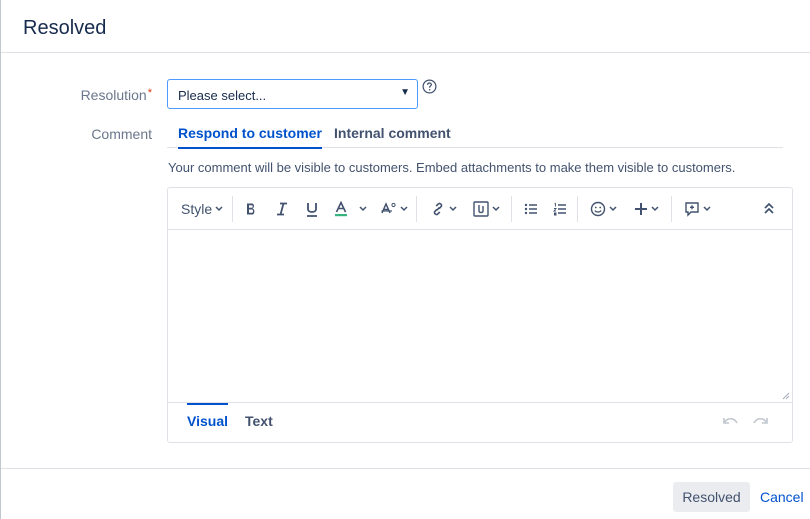  Describe the element at coordinates (388, 208) in the screenshot. I see `text-effects-icon` at that location.